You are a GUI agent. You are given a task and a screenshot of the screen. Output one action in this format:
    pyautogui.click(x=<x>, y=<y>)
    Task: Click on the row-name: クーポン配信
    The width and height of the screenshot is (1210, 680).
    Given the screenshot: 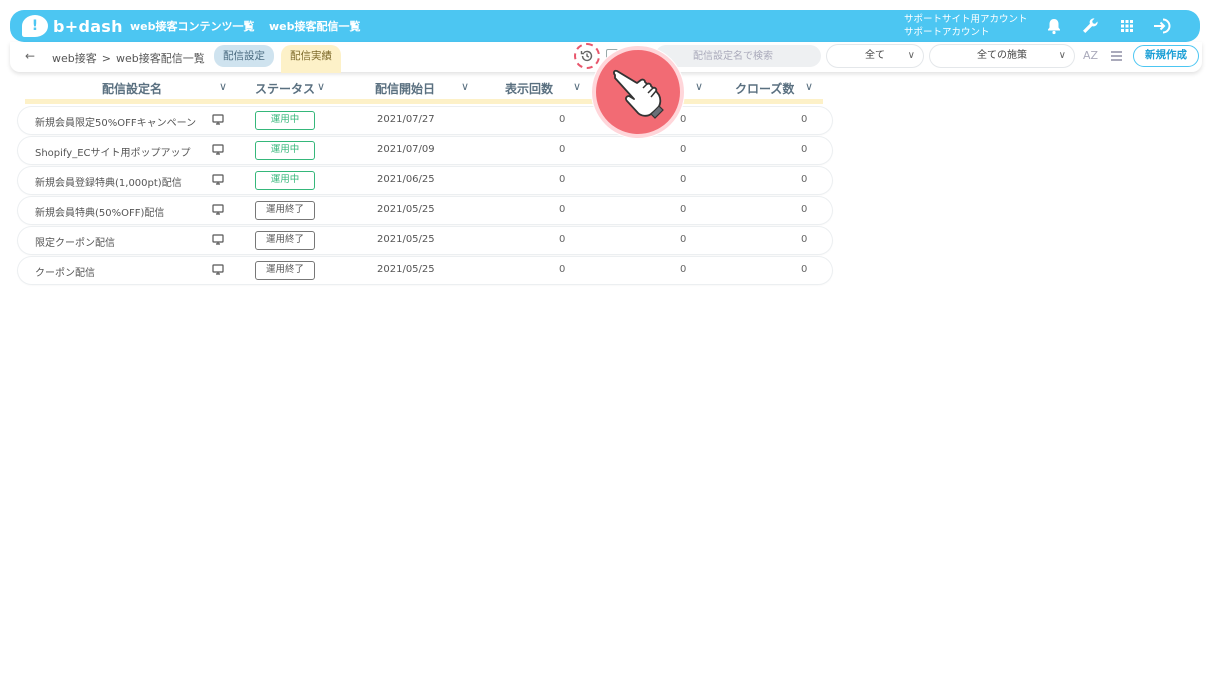 What is the action you would take?
    pyautogui.click(x=65, y=273)
    